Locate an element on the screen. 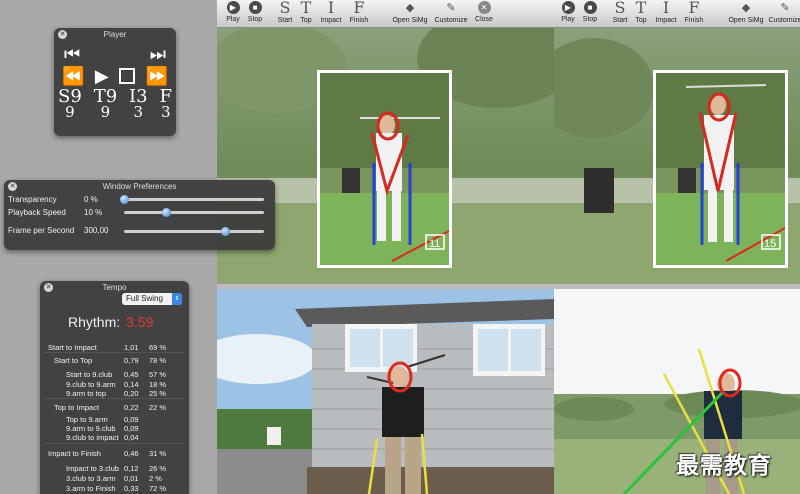 The height and width of the screenshot is (494, 800). frame-number-right: 15 is located at coordinates (770, 244).